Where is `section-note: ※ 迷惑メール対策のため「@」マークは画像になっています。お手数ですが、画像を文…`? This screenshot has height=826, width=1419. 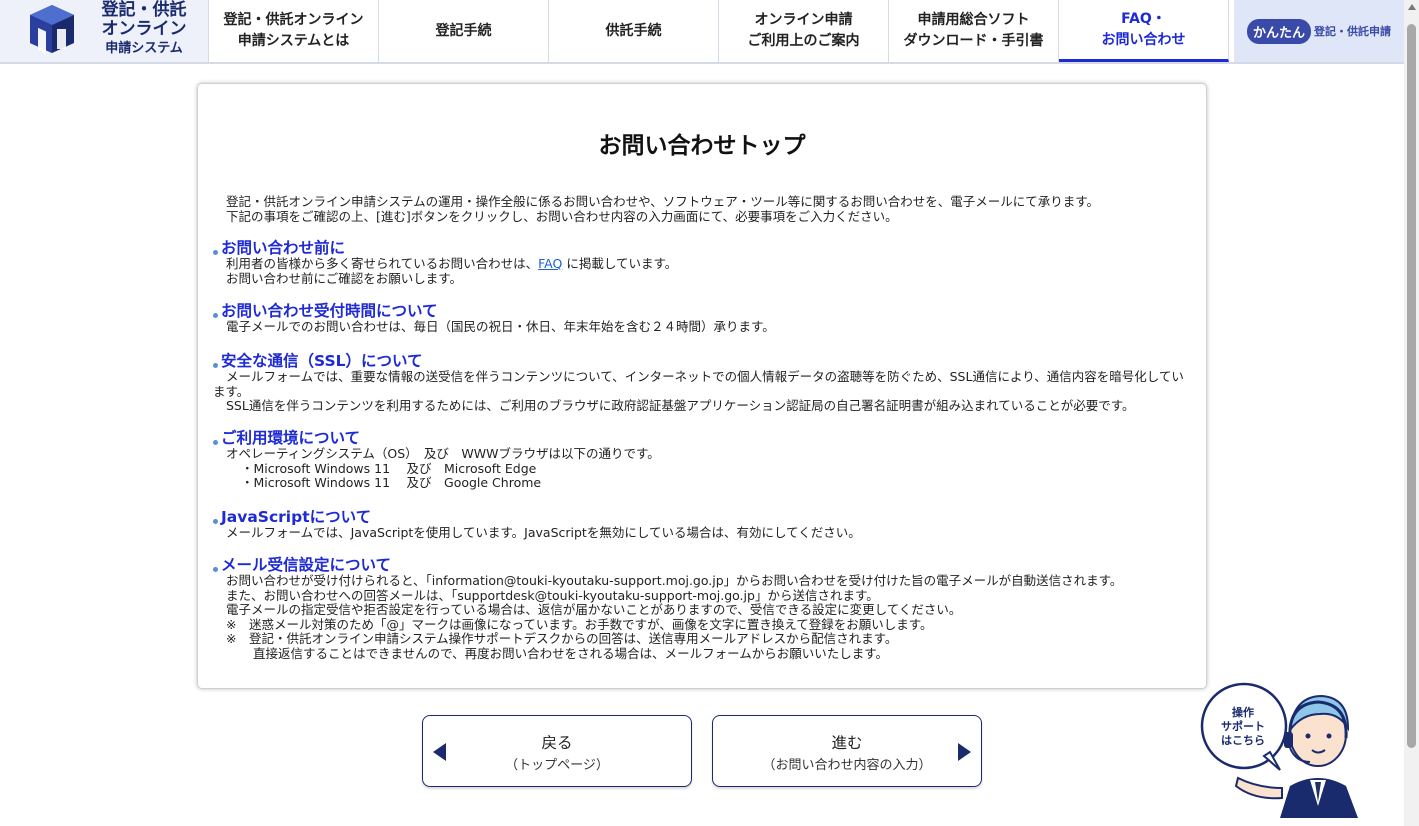 section-note: ※ 迷惑メール対策のため「@」マークは画像になっています。お手数ですが、画像を文… is located at coordinates (579, 624).